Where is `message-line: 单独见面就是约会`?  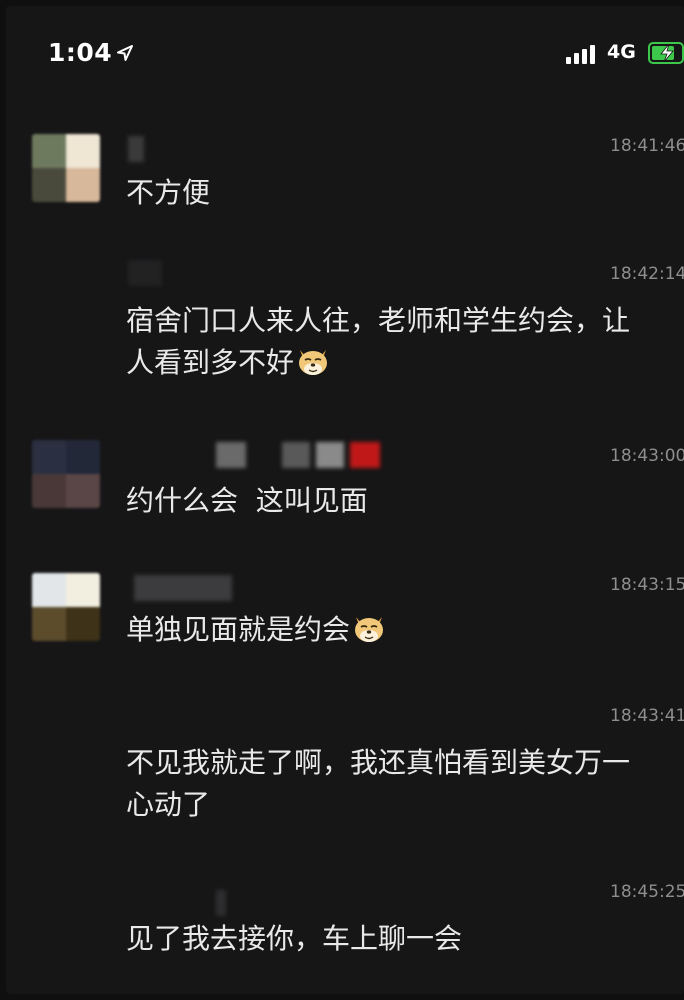
message-line: 单独见面就是约会 is located at coordinates (238, 629).